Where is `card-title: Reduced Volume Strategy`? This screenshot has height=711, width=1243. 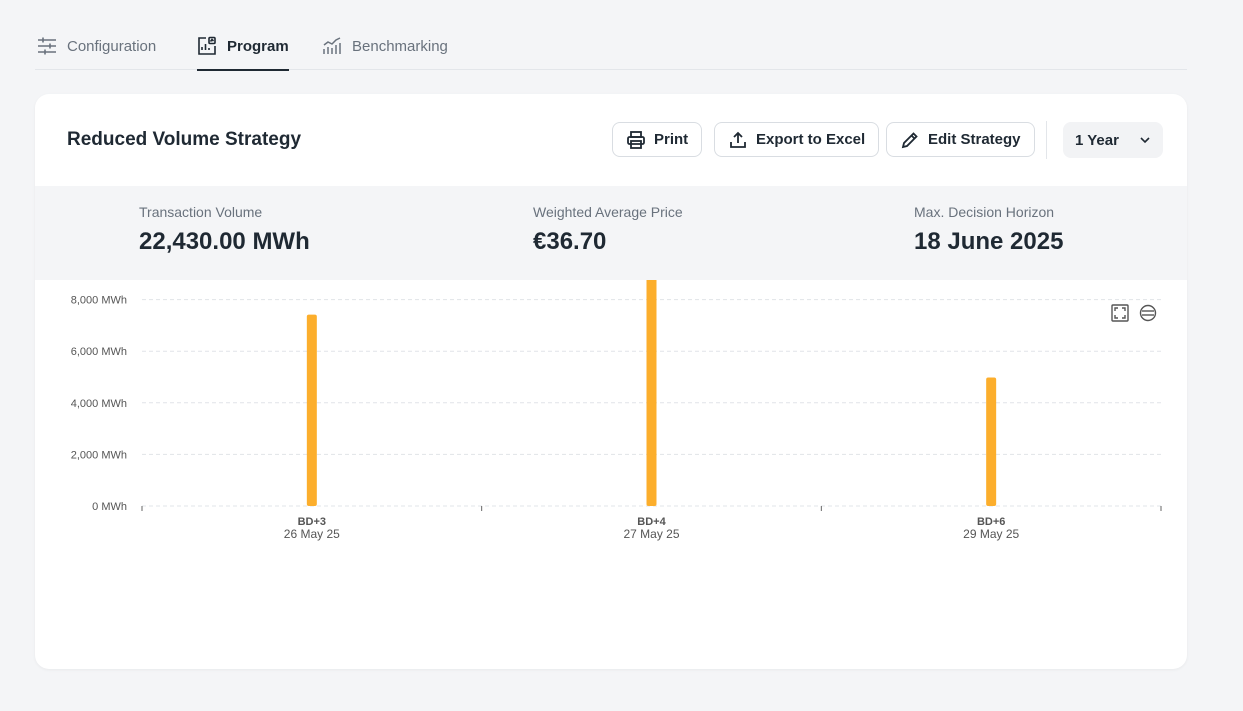
card-title: Reduced Volume Strategy is located at coordinates (184, 139).